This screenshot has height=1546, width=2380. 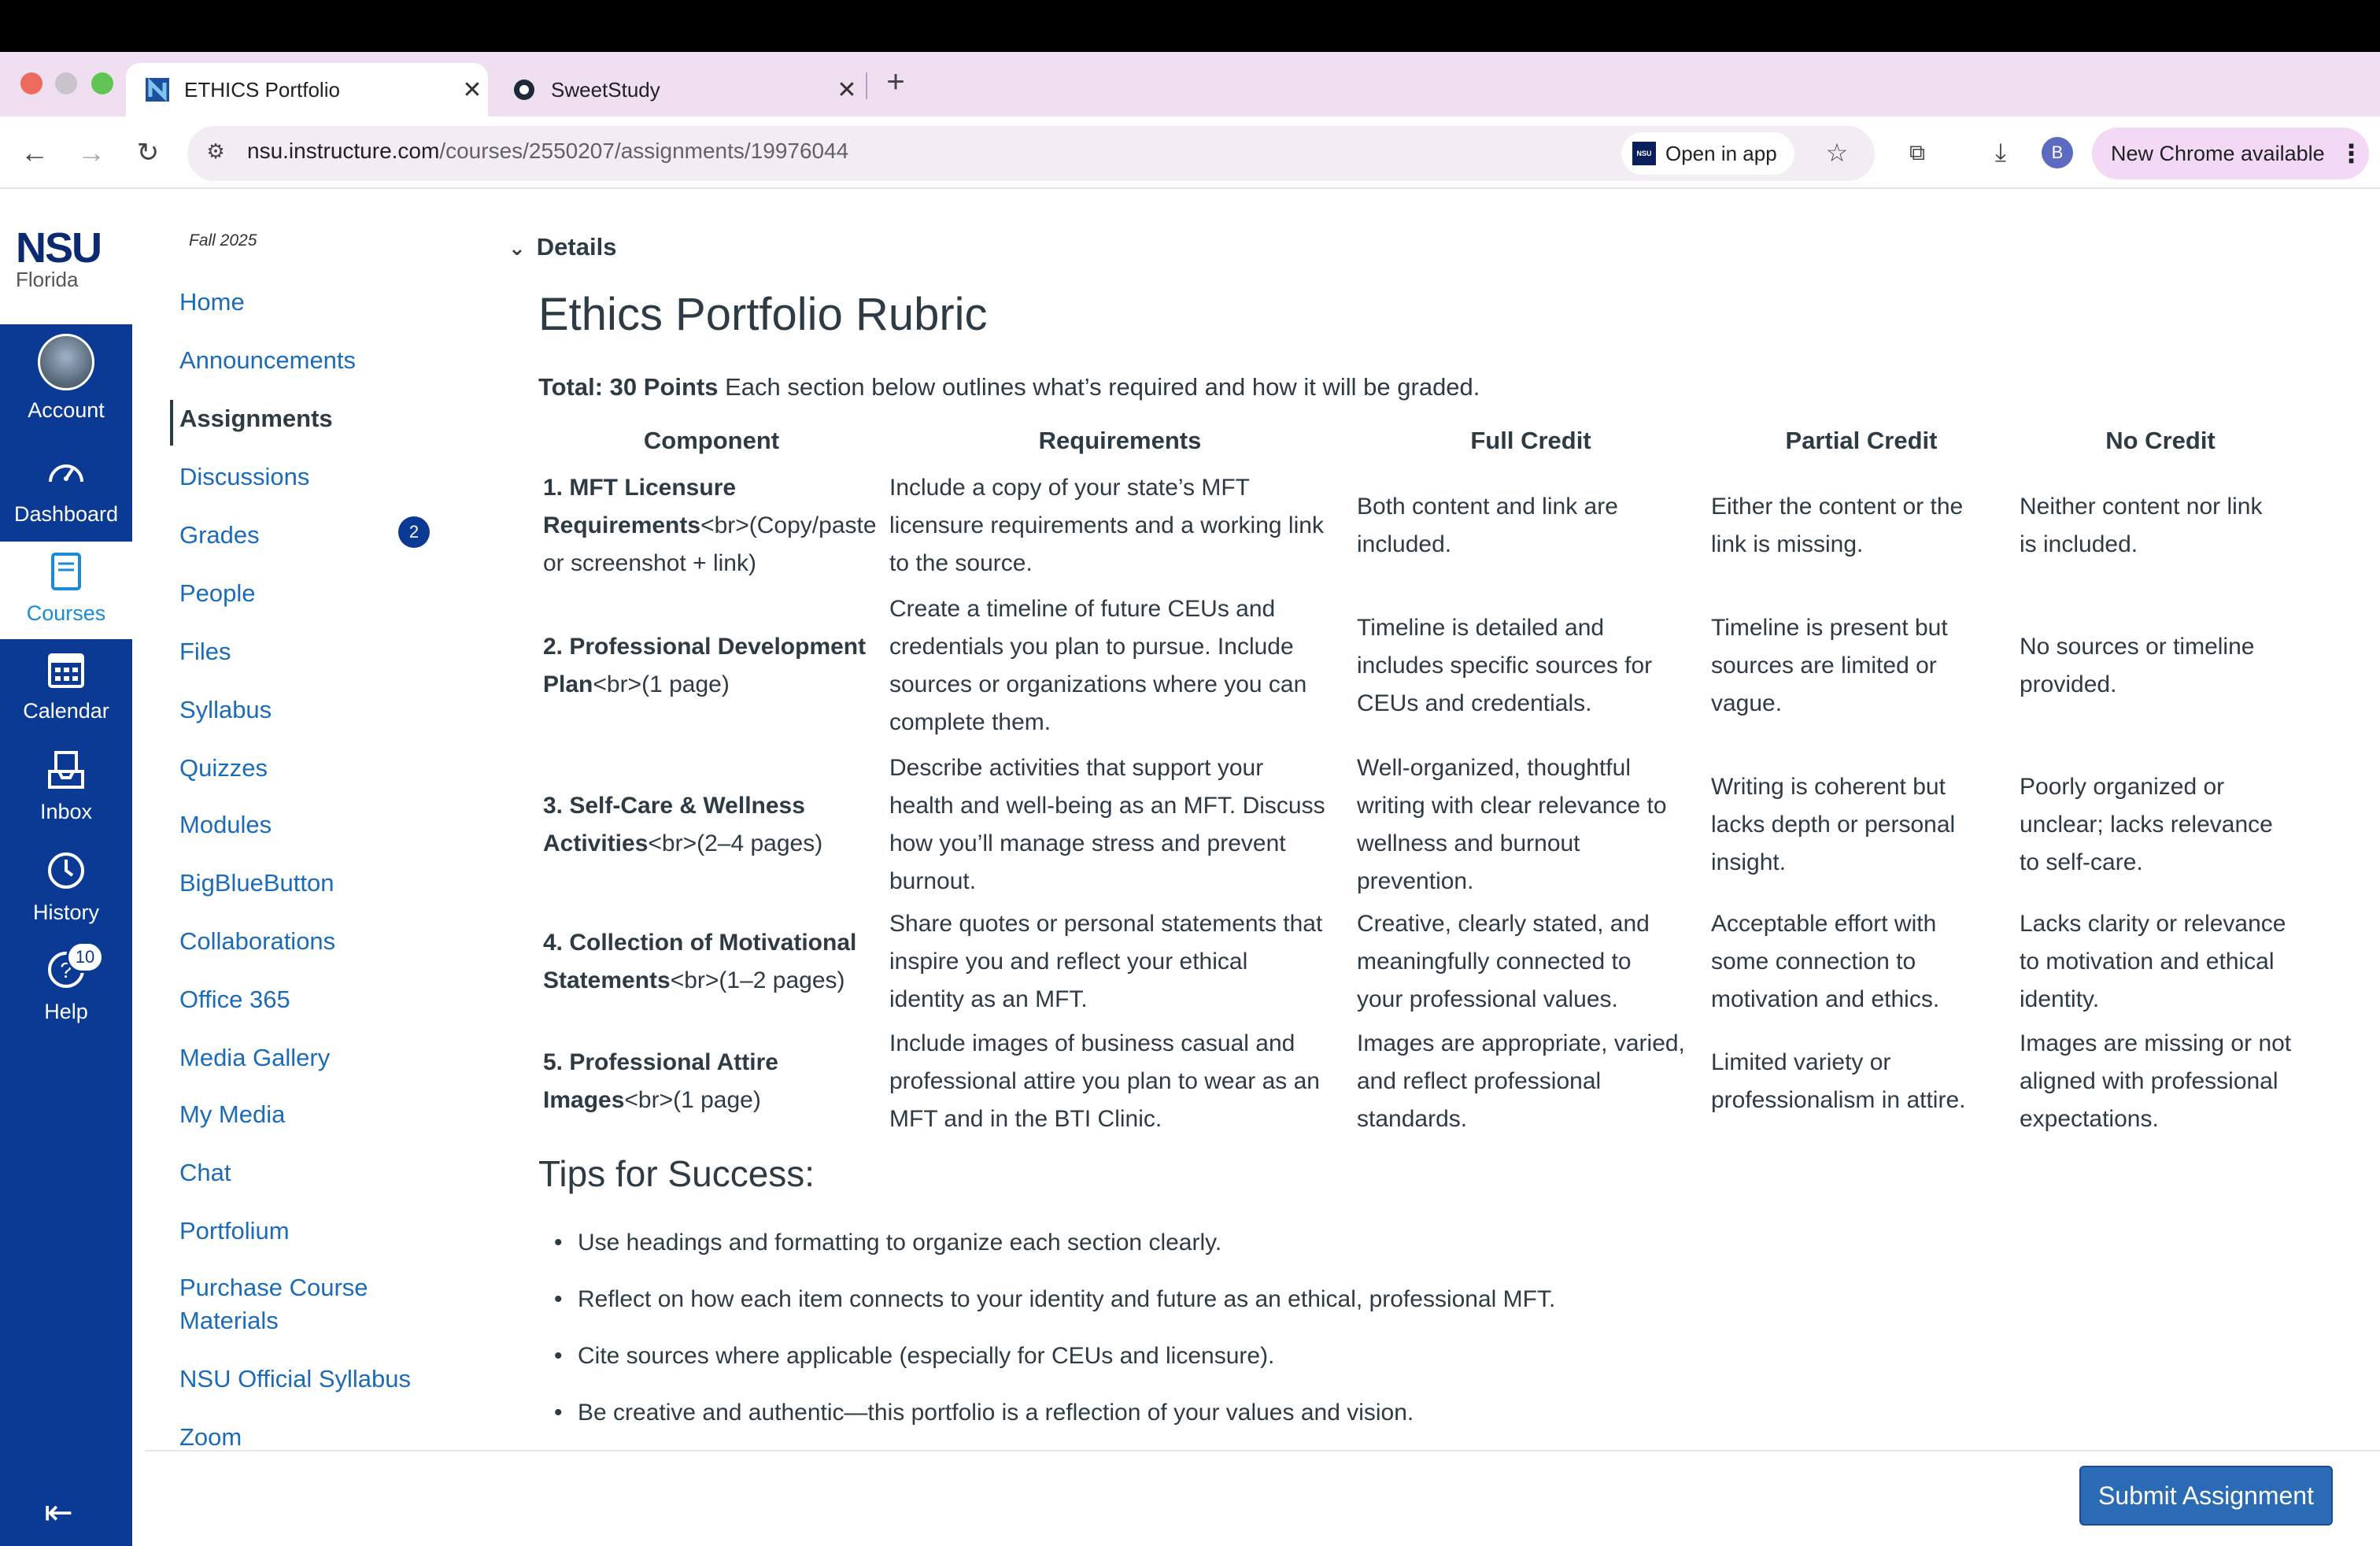 I want to click on forward-button: →, so click(x=91, y=152).